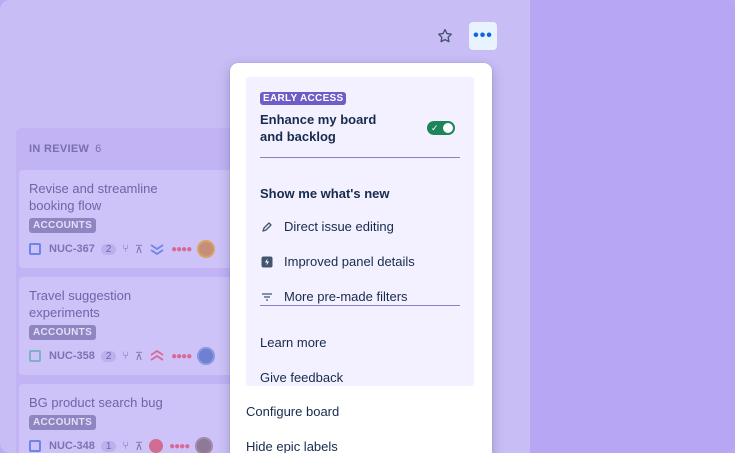  Describe the element at coordinates (35, 356) in the screenshot. I see `story-icon` at that location.